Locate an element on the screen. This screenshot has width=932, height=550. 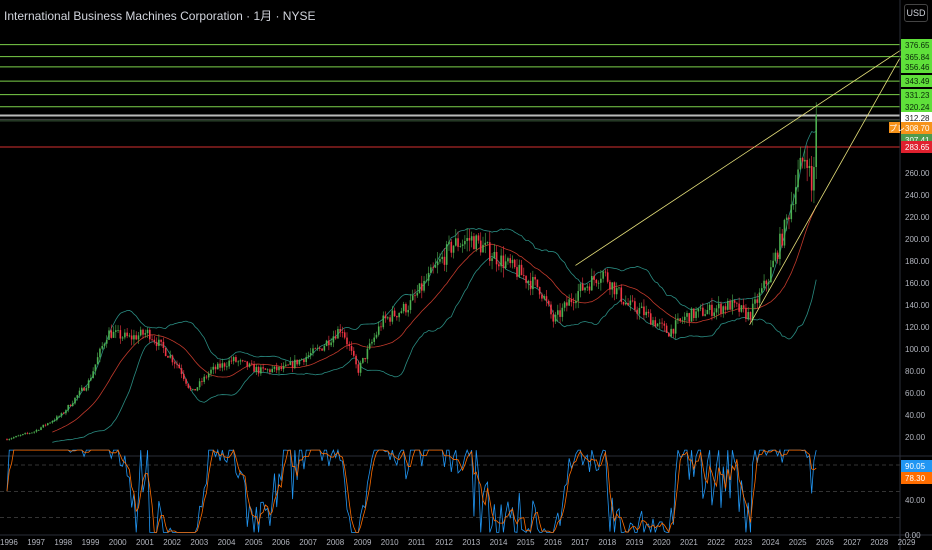
time-tick-label: 2002 is located at coordinates (172, 542).